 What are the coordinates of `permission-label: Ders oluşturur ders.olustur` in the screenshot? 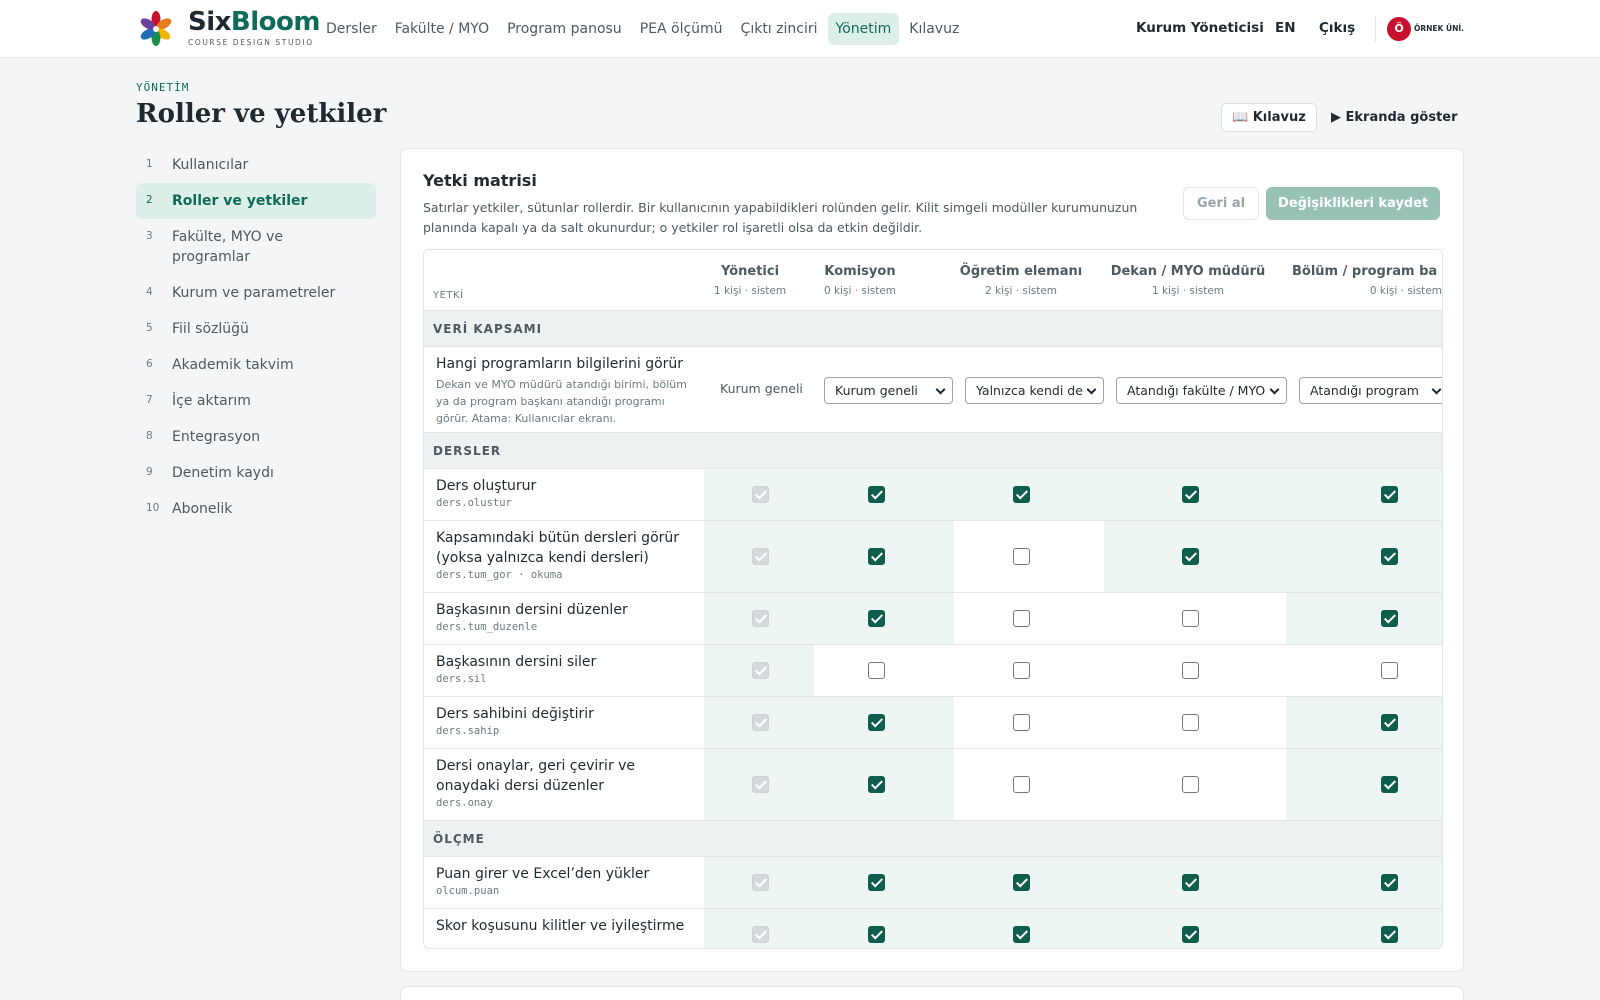 It's located at (566, 492).